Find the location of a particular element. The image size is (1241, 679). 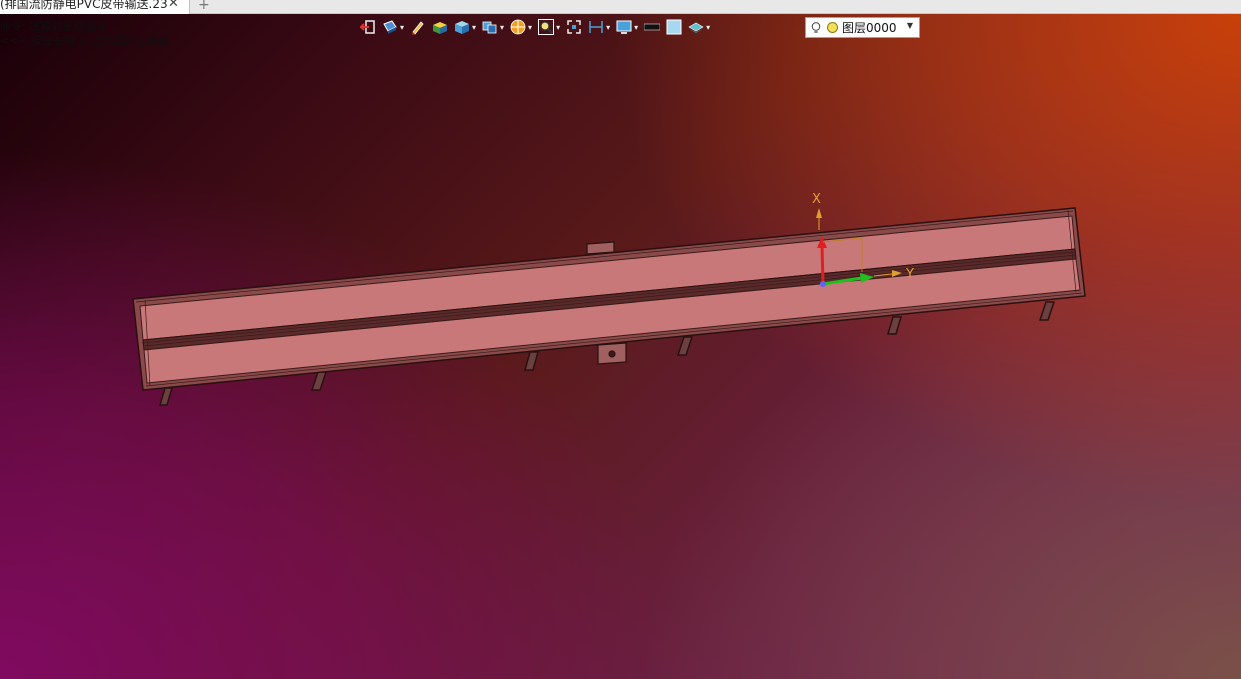

layer-name: 图层0000 is located at coordinates (869, 28).